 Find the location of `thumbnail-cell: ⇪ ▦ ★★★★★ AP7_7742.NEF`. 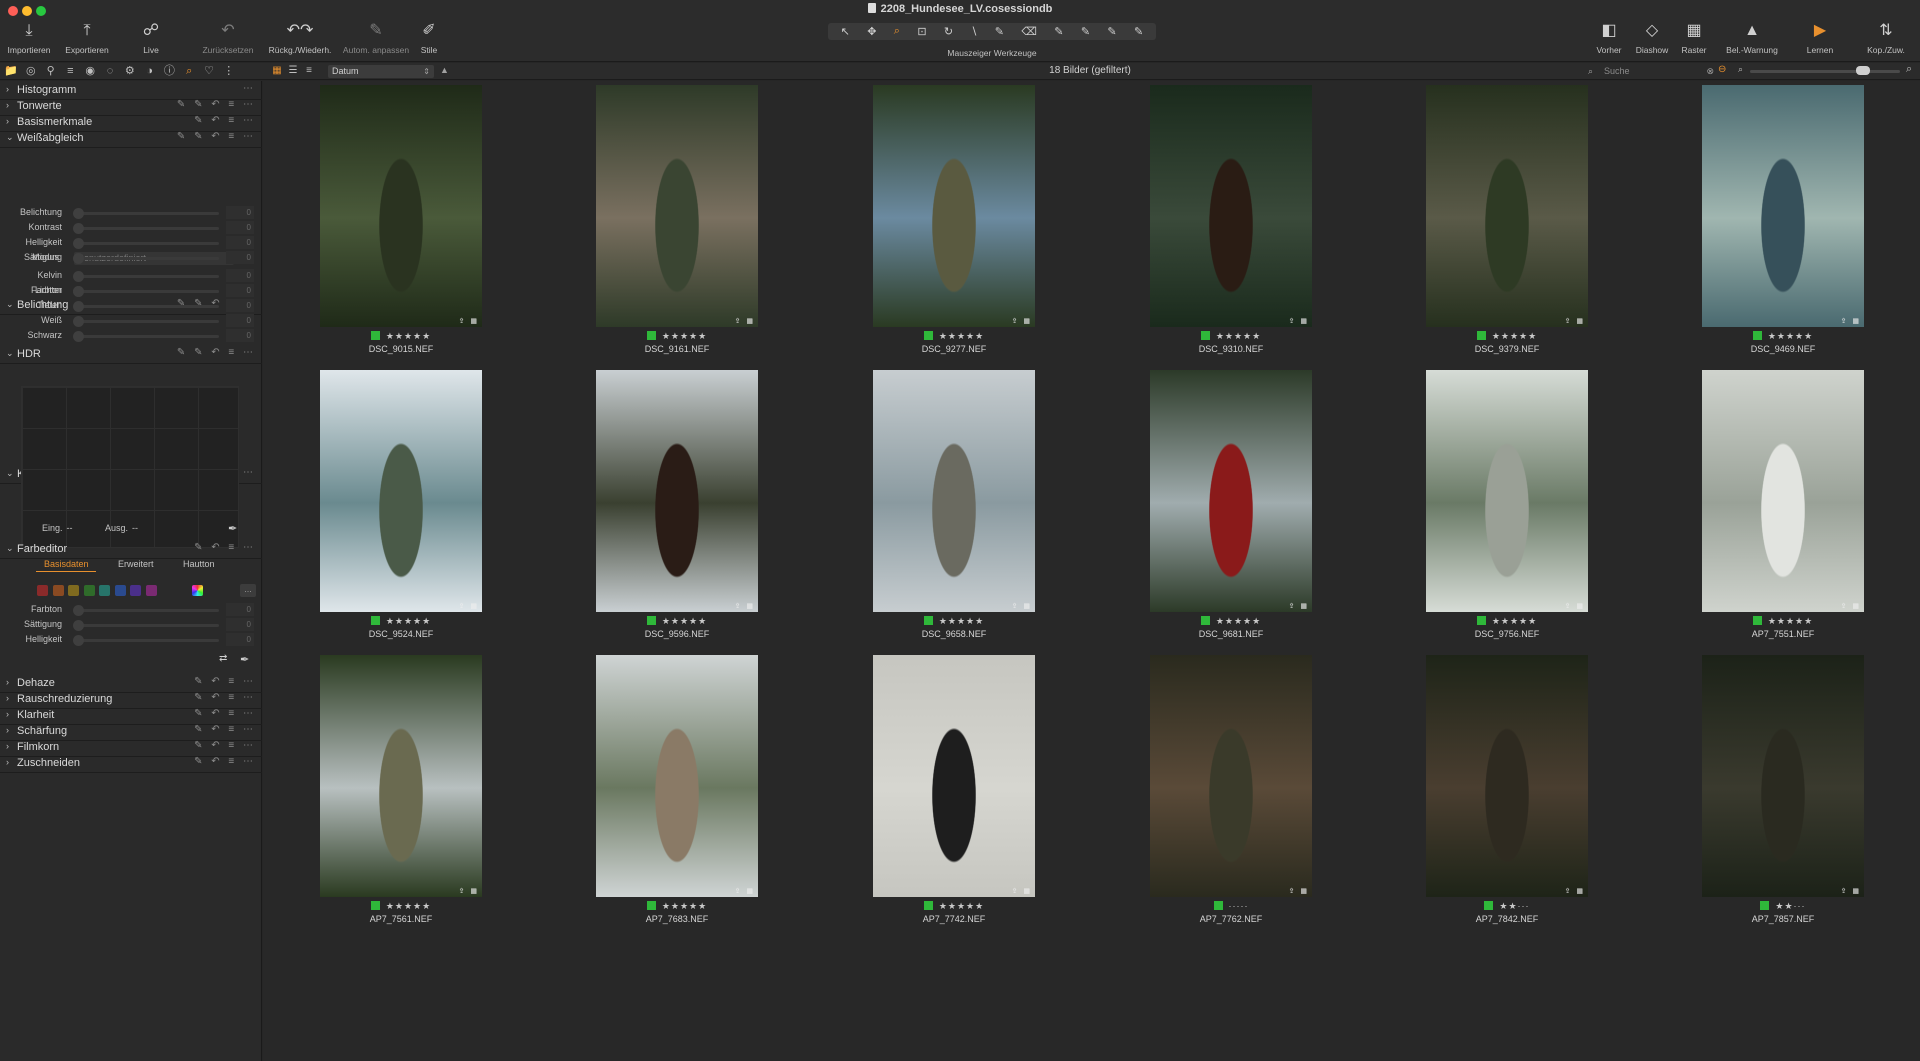

thumbnail-cell: ⇪ ▦ ★★★★★ AP7_7742.NEF is located at coordinates (954, 791).